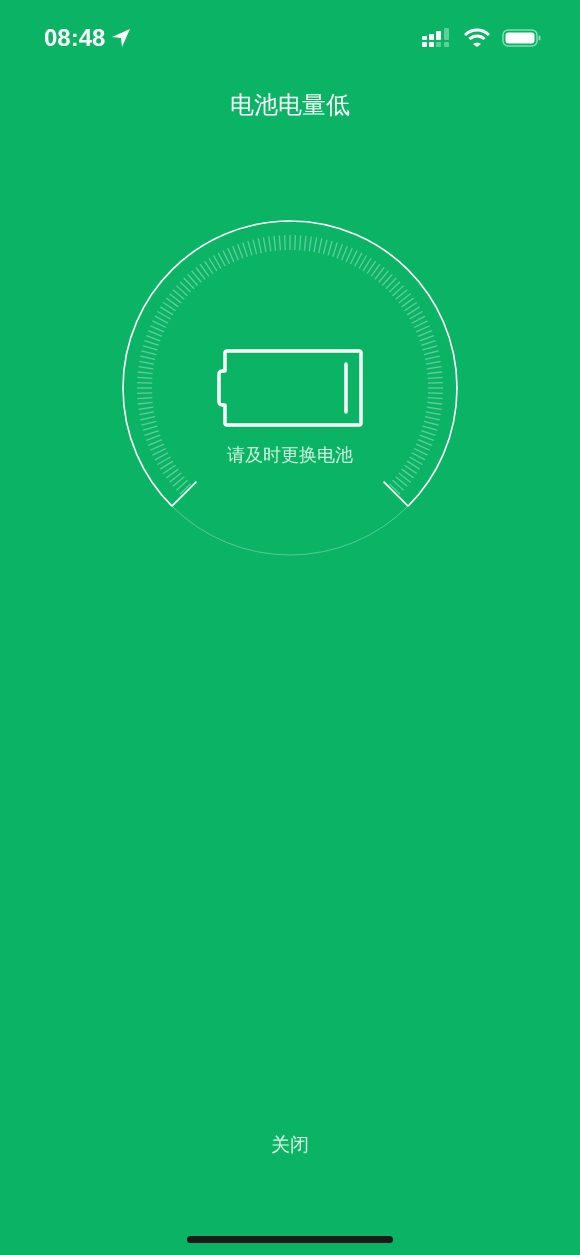  Describe the element at coordinates (437, 38) in the screenshot. I see `signal-icon` at that location.